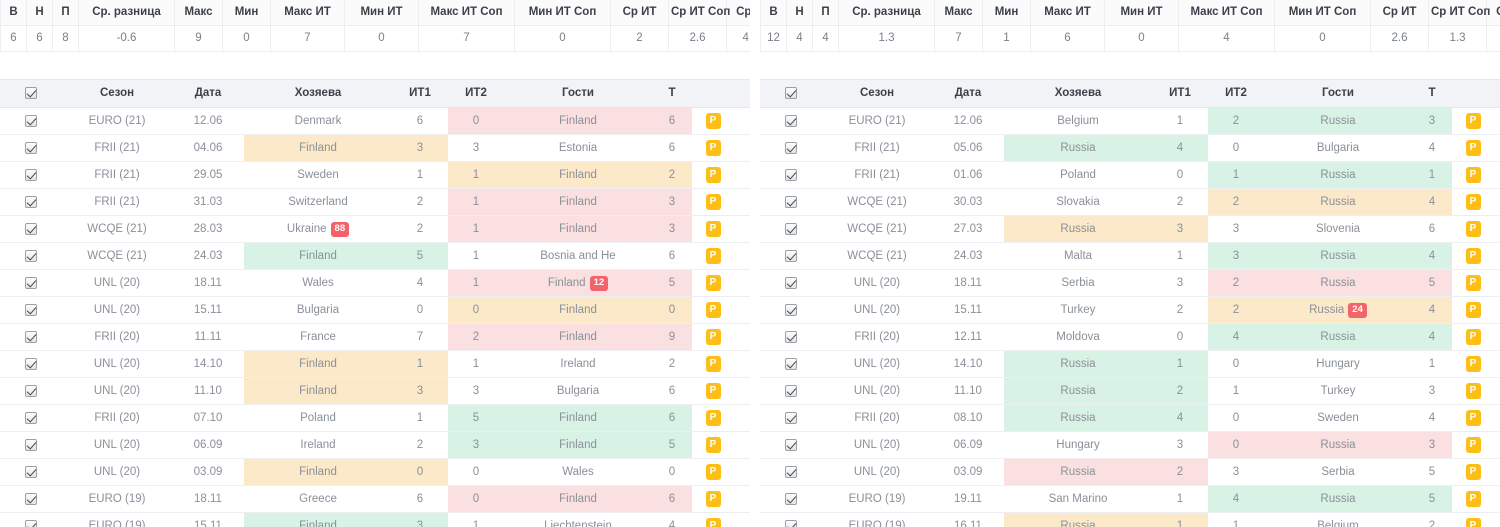 The height and width of the screenshot is (527, 1500). I want to click on table-row: UNL (20)11.10 Russia 21 Turkey 3Р 1:1, so click(1130, 391).